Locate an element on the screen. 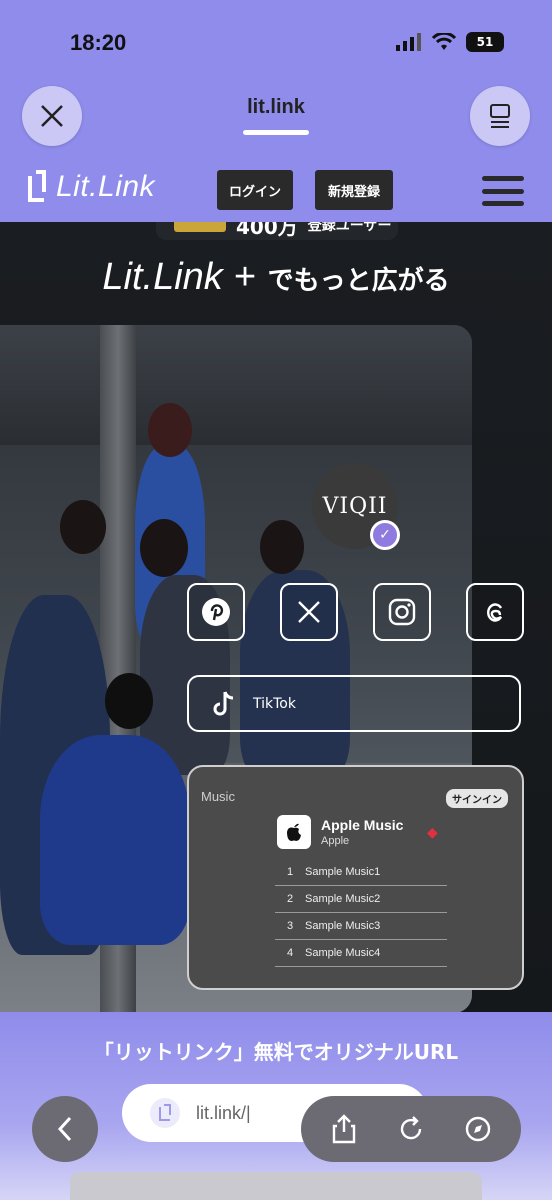 This screenshot has height=1200, width=552. back-button is located at coordinates (65, 1129).